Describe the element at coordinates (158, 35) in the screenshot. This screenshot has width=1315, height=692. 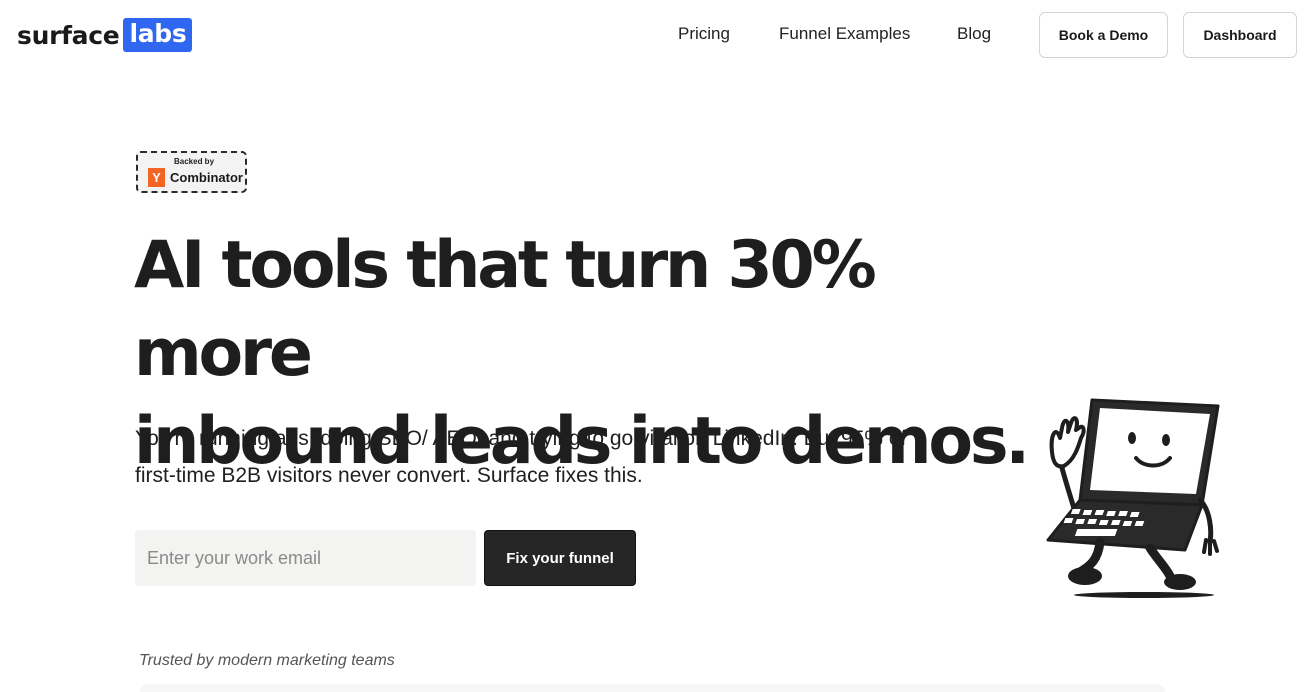
I see `logo-box: labs` at that location.